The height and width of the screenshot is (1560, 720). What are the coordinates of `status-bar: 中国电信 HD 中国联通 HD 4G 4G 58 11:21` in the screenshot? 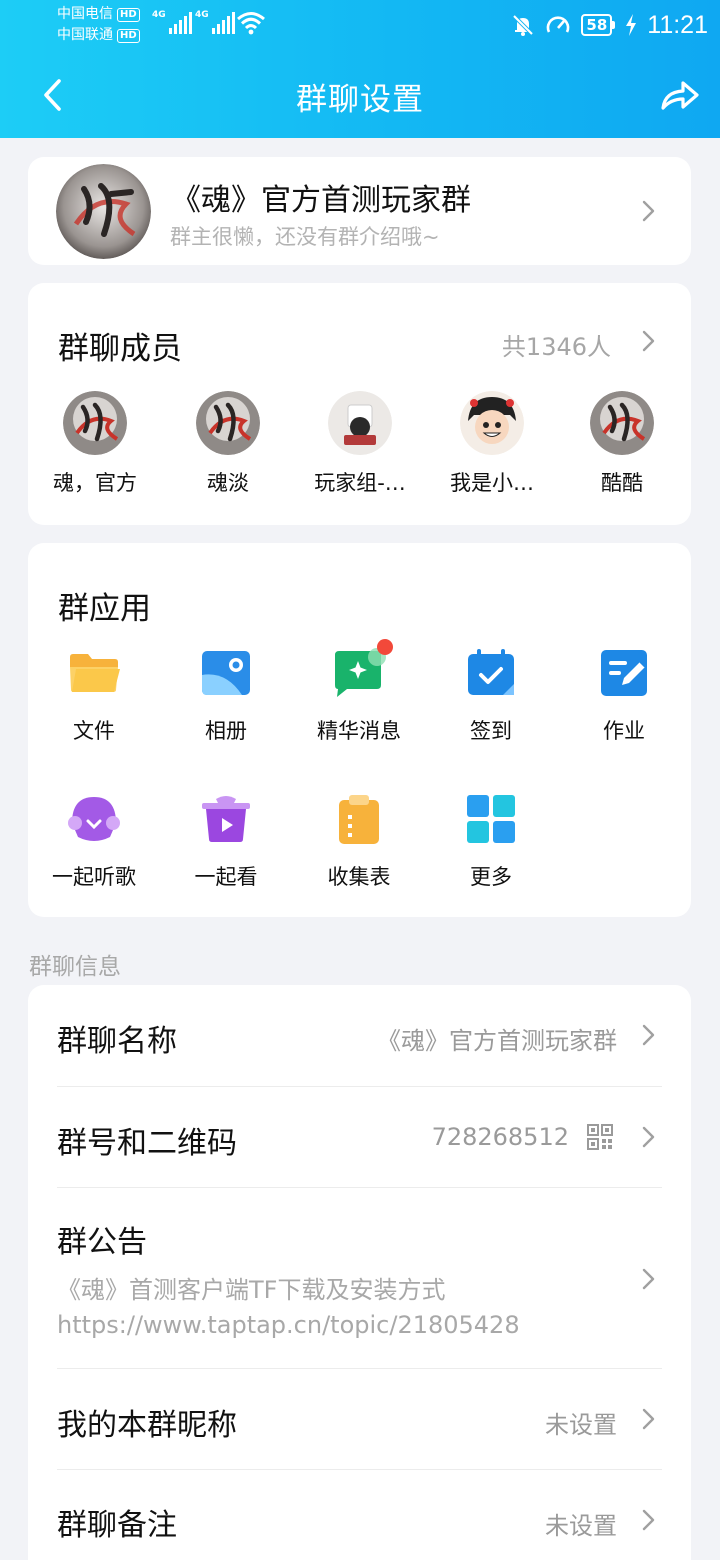 It's located at (360, 25).